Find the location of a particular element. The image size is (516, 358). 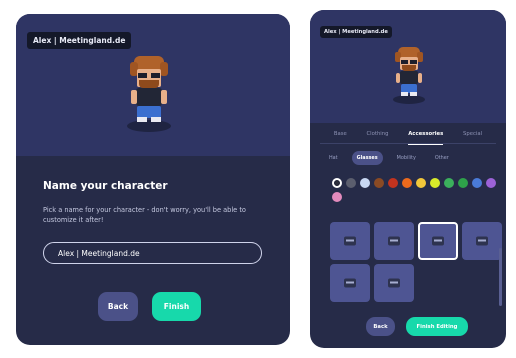

subtab-glasses: Glasses is located at coordinates (367, 158).